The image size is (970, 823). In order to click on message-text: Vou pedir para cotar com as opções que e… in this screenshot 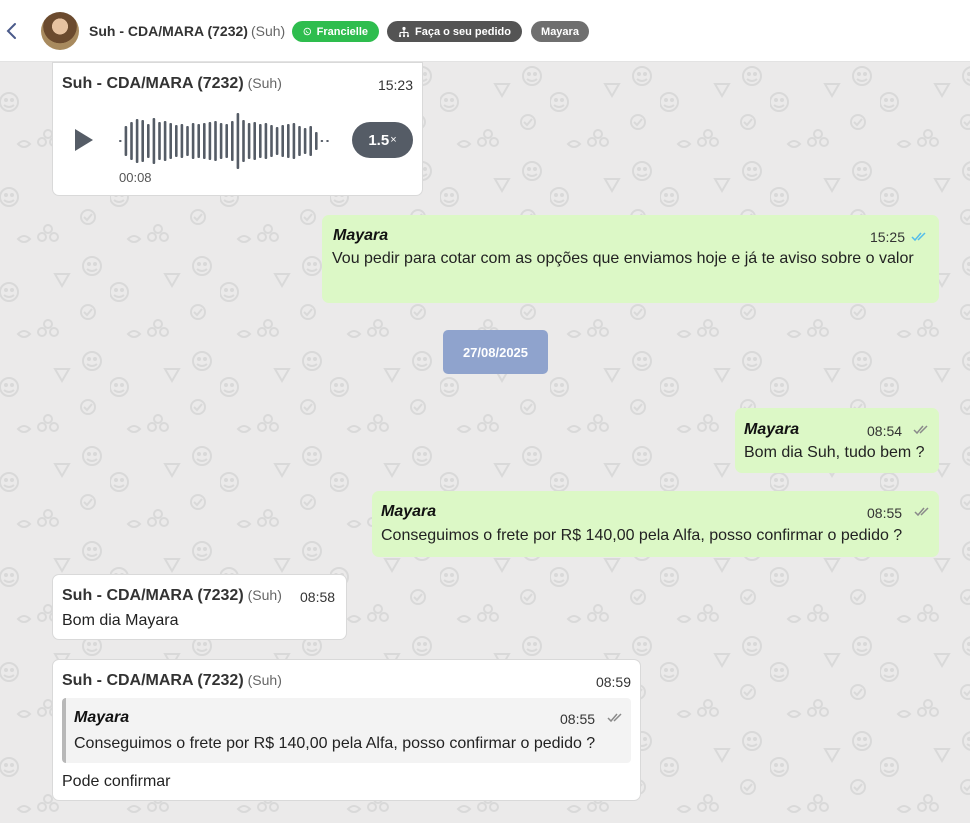, I will do `click(623, 258)`.